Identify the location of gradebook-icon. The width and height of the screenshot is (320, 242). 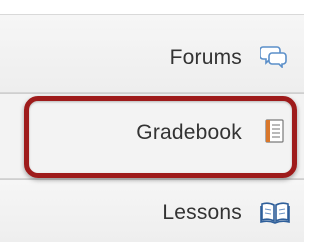
(274, 130).